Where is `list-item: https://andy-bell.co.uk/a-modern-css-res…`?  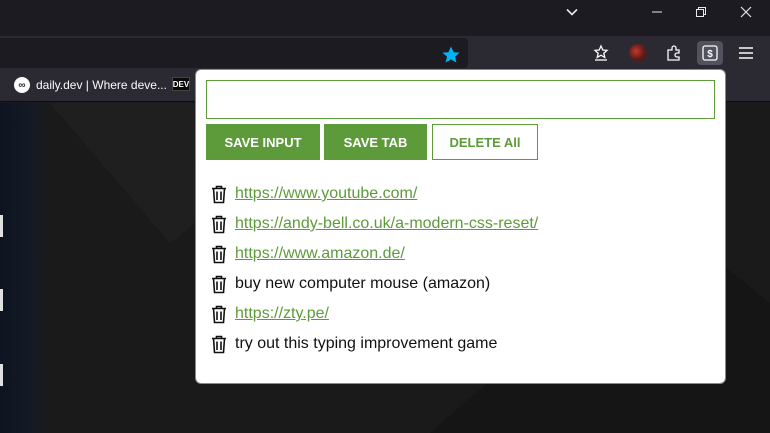 list-item: https://andy-bell.co.uk/a-modern-css-res… is located at coordinates (460, 224).